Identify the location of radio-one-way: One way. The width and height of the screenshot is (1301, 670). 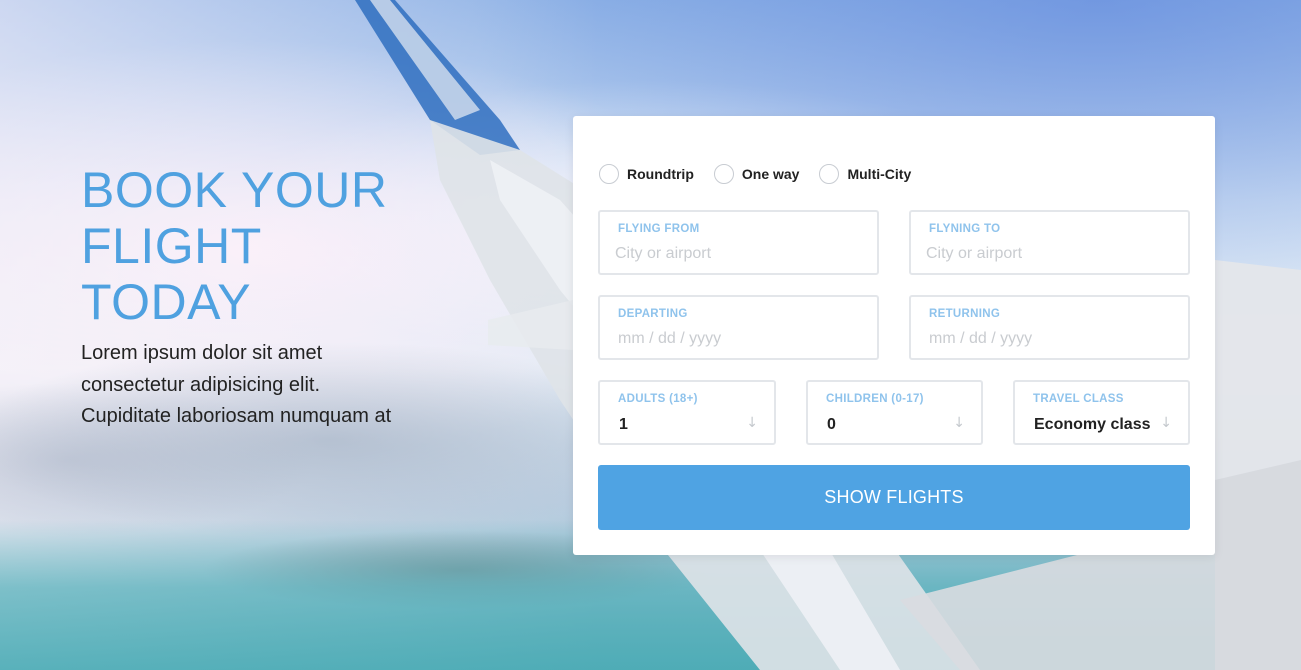
(756, 174).